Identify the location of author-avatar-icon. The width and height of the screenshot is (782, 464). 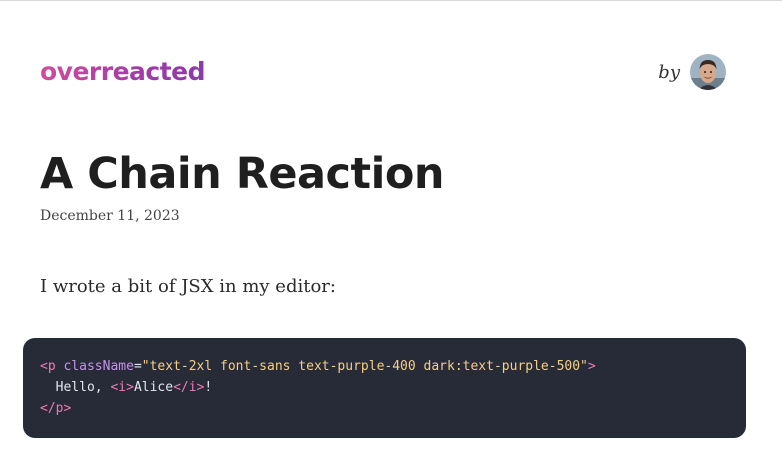
(708, 72).